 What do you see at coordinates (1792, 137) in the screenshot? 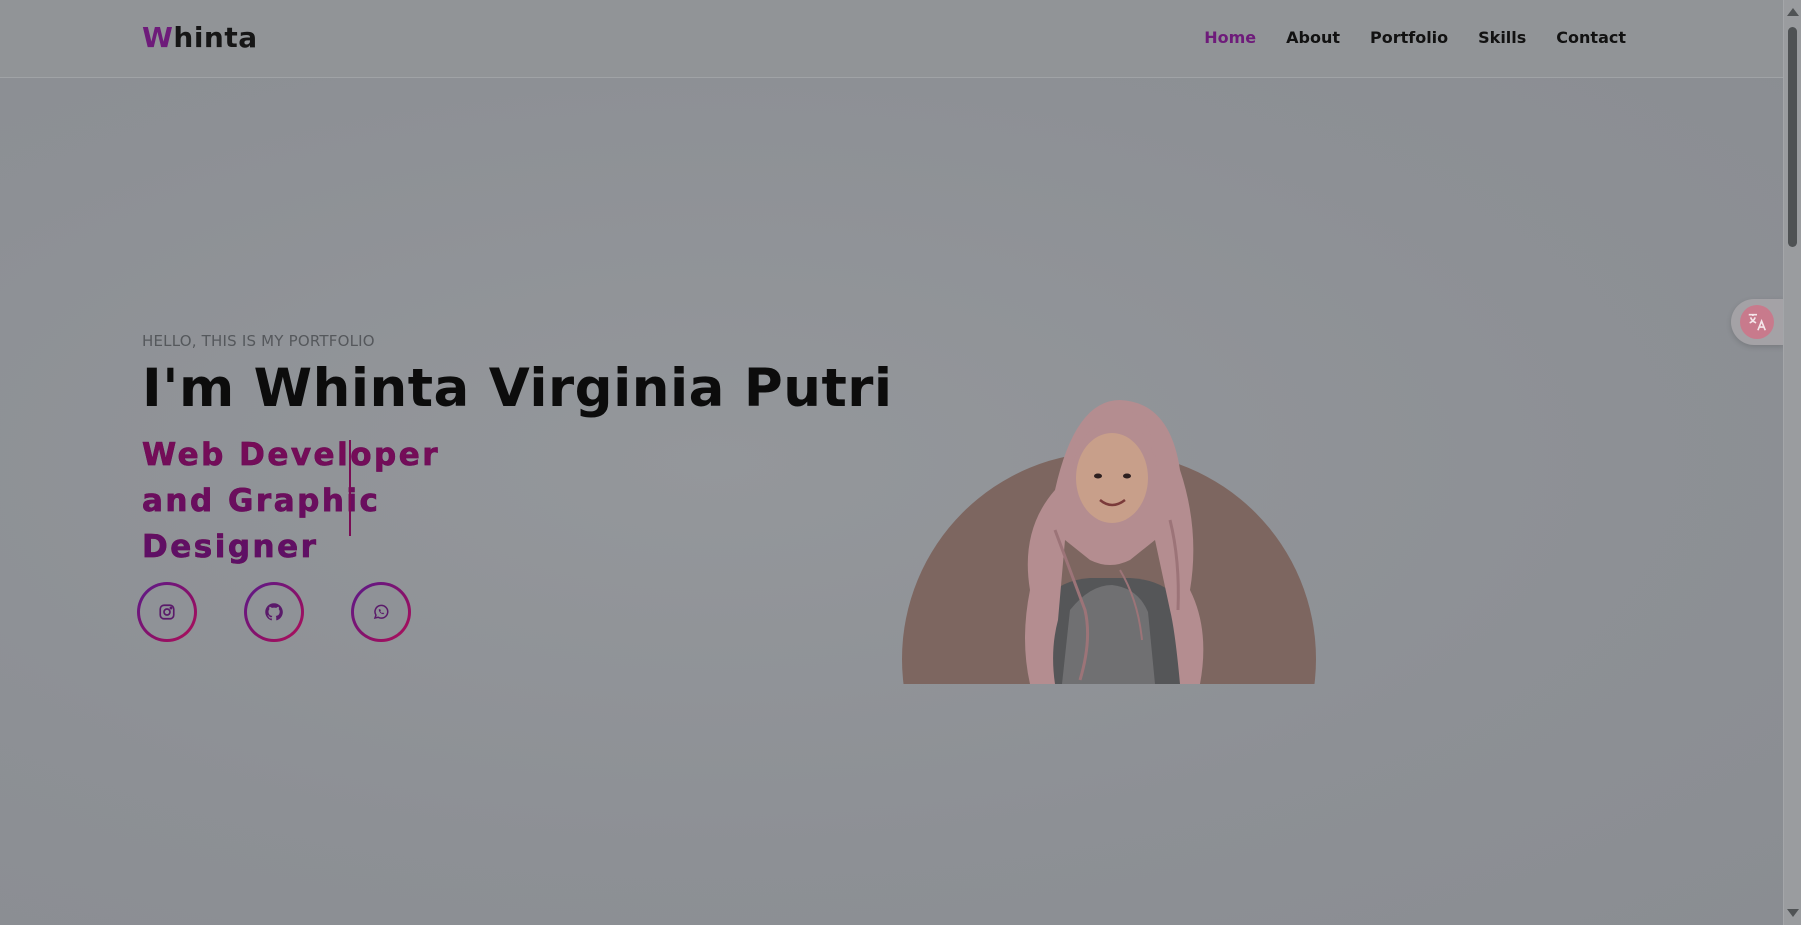
I see `scroll-thumb` at bounding box center [1792, 137].